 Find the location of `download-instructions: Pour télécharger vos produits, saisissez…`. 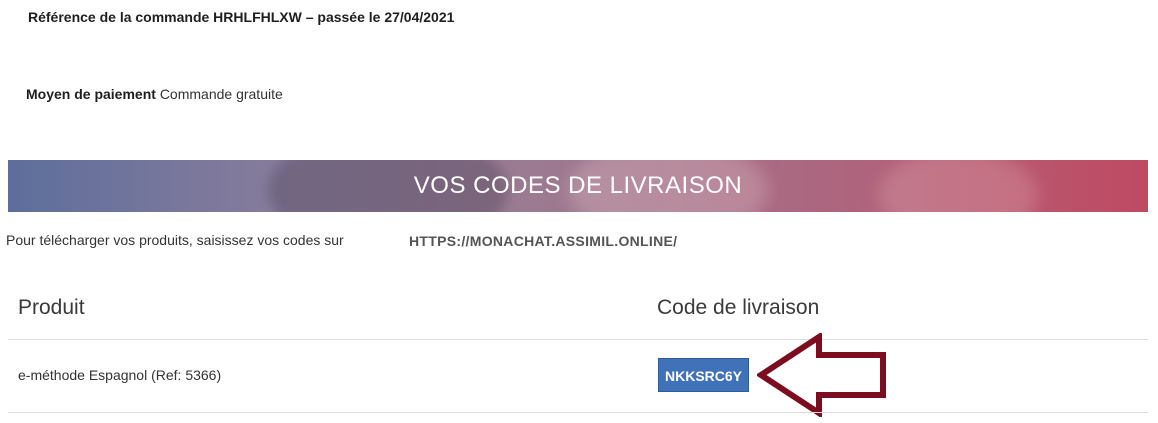

download-instructions: Pour télécharger vos produits, saisissez… is located at coordinates (175, 240).